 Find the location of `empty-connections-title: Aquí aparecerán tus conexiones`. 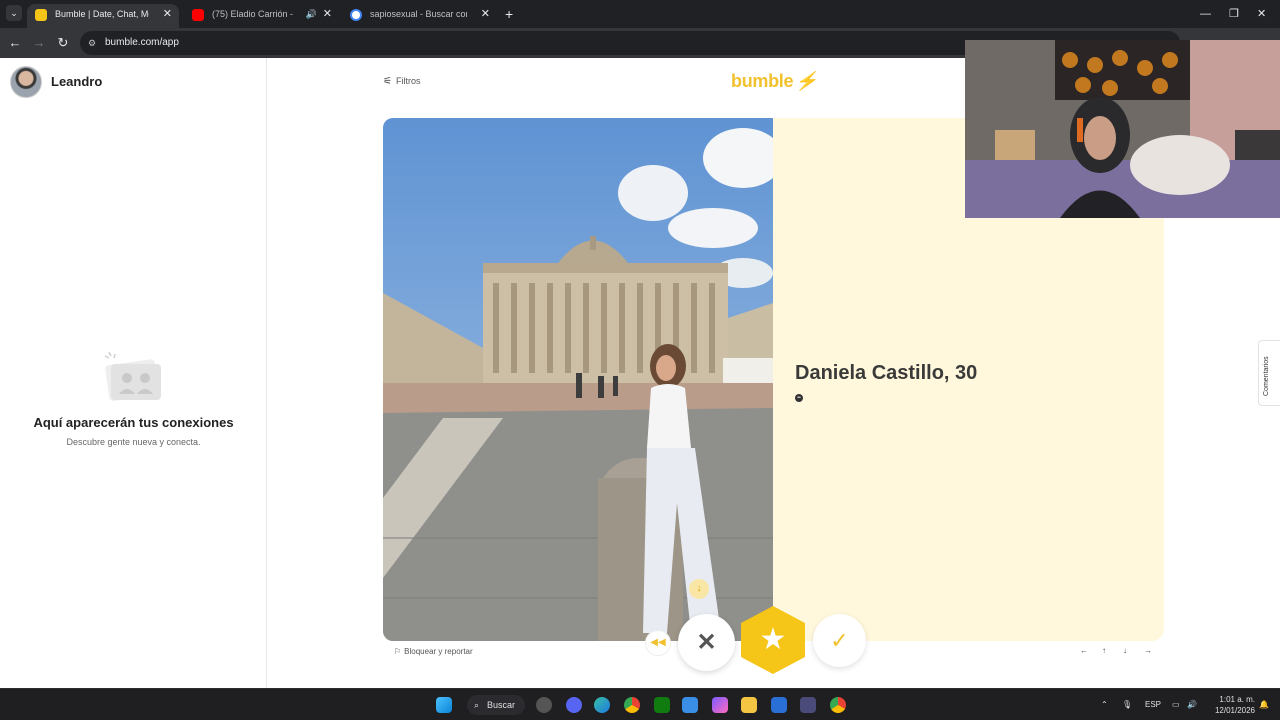

empty-connections-title: Aquí aparecerán tus conexiones is located at coordinates (133, 422).